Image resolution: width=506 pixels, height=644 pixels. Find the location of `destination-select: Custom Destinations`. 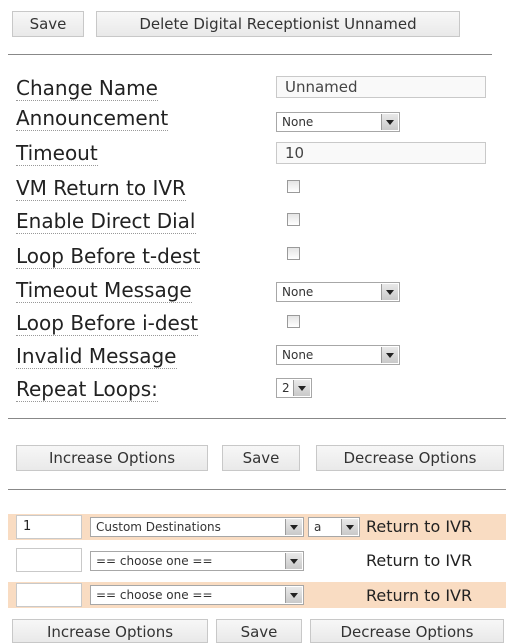

destination-select: Custom Destinations is located at coordinates (197, 527).